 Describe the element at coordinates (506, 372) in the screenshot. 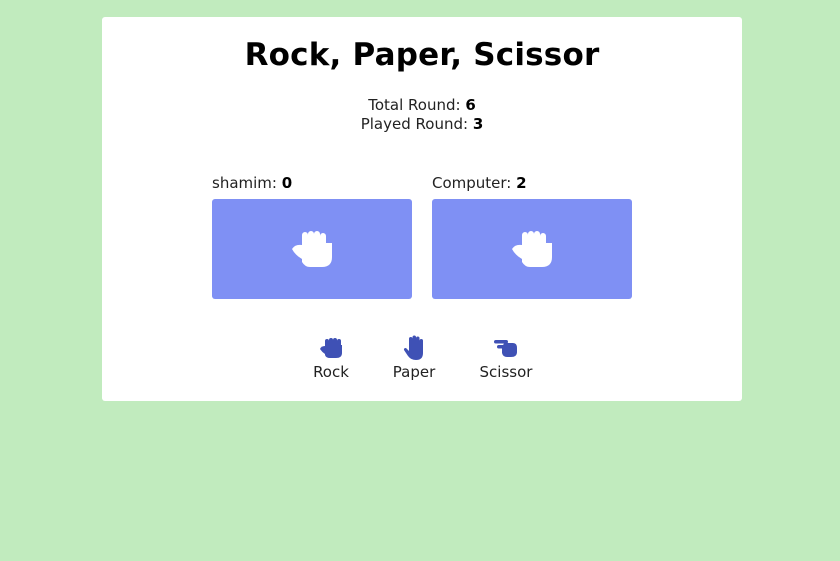

I see `scissor-option-label: Scissor` at that location.